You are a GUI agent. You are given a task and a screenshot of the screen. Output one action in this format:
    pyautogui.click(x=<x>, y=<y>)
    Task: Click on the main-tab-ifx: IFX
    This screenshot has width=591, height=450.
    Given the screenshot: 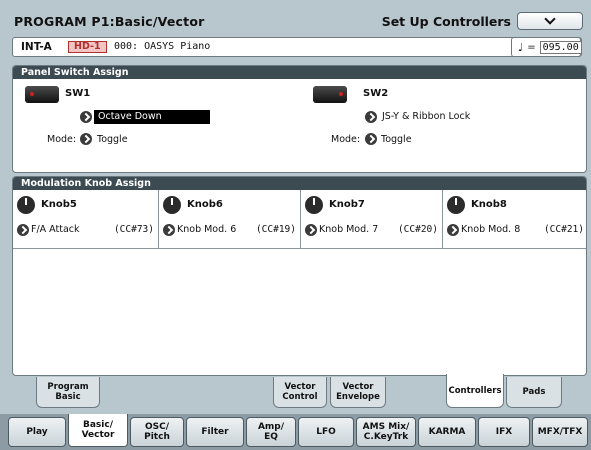 What is the action you would take?
    pyautogui.click(x=504, y=432)
    